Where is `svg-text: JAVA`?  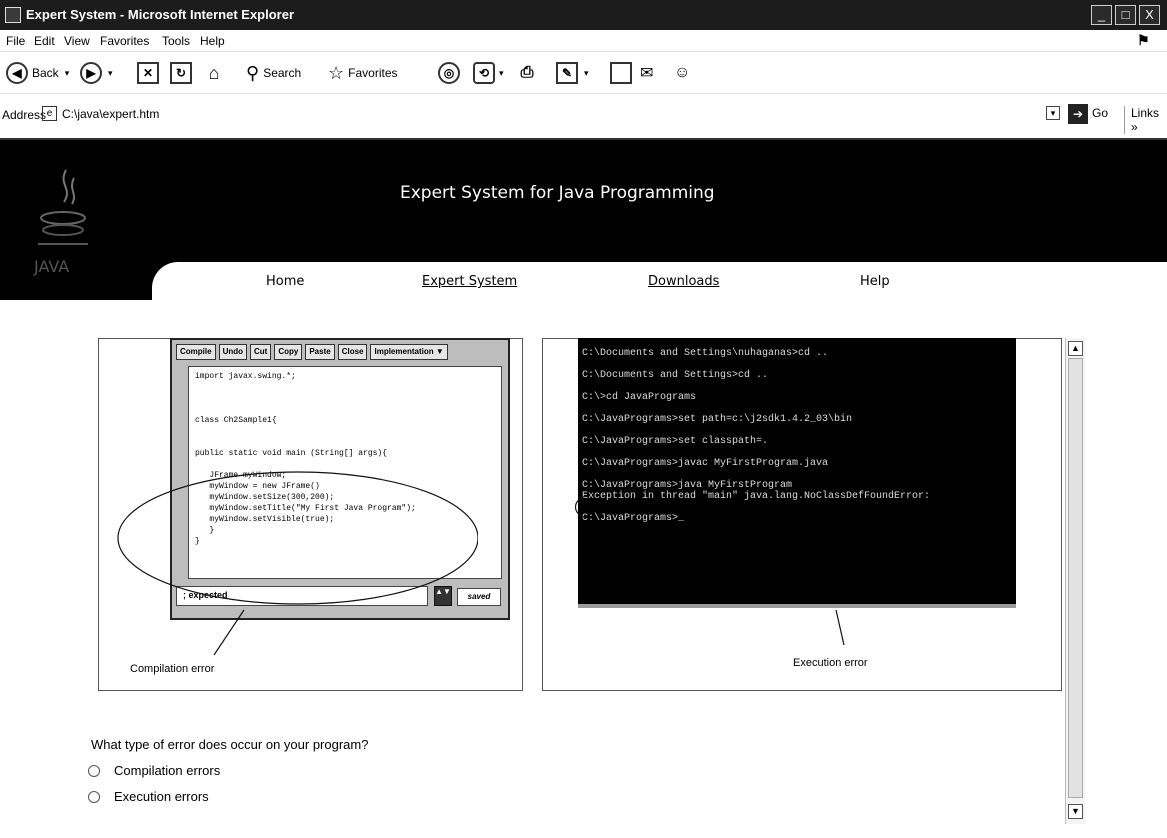 svg-text: JAVA is located at coordinates (51, 266).